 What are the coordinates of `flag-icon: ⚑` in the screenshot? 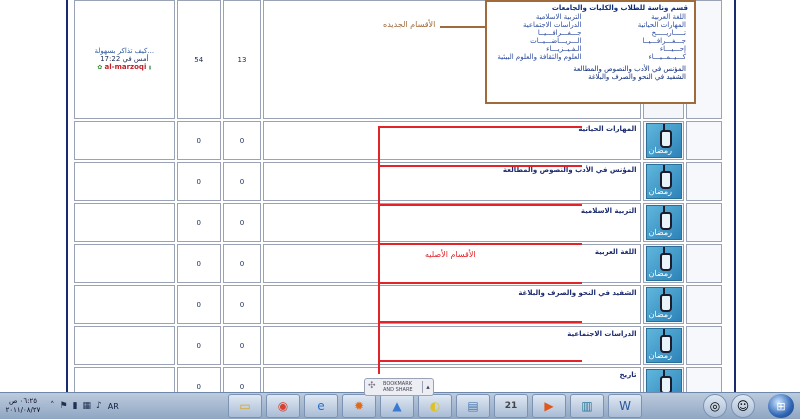 It's located at (64, 406).